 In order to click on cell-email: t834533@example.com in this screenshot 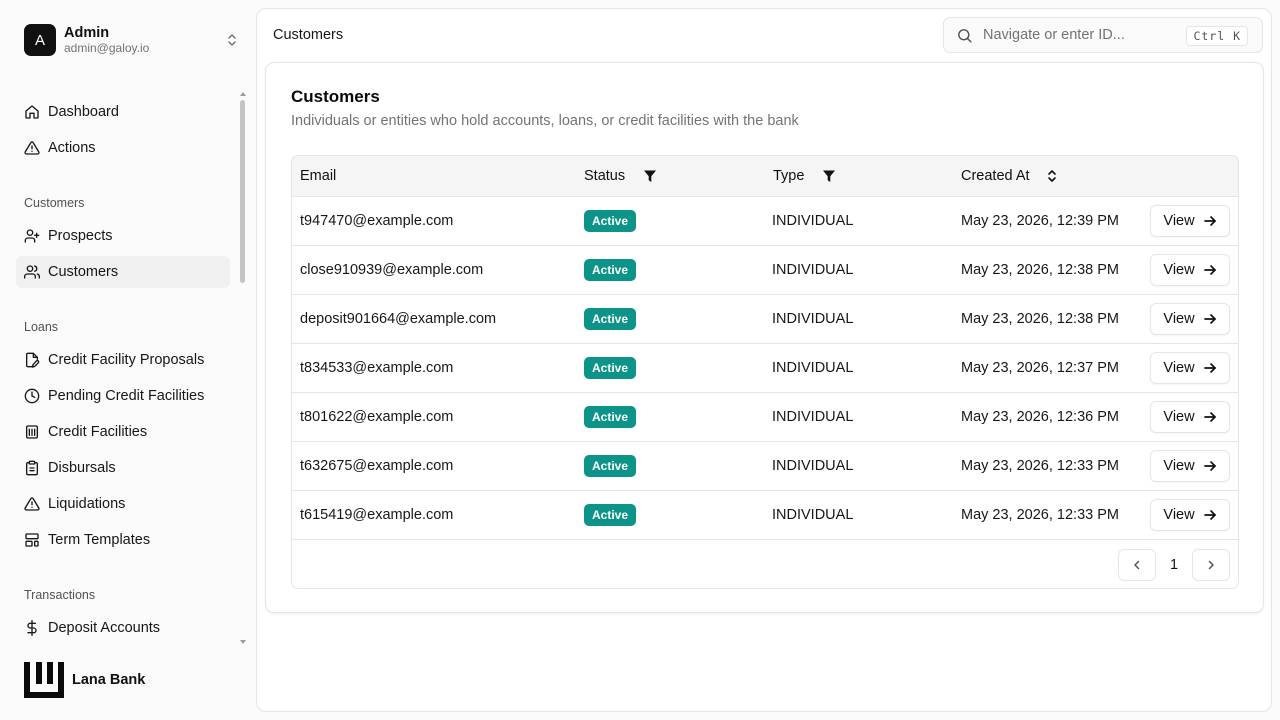, I will do `click(377, 368)`.